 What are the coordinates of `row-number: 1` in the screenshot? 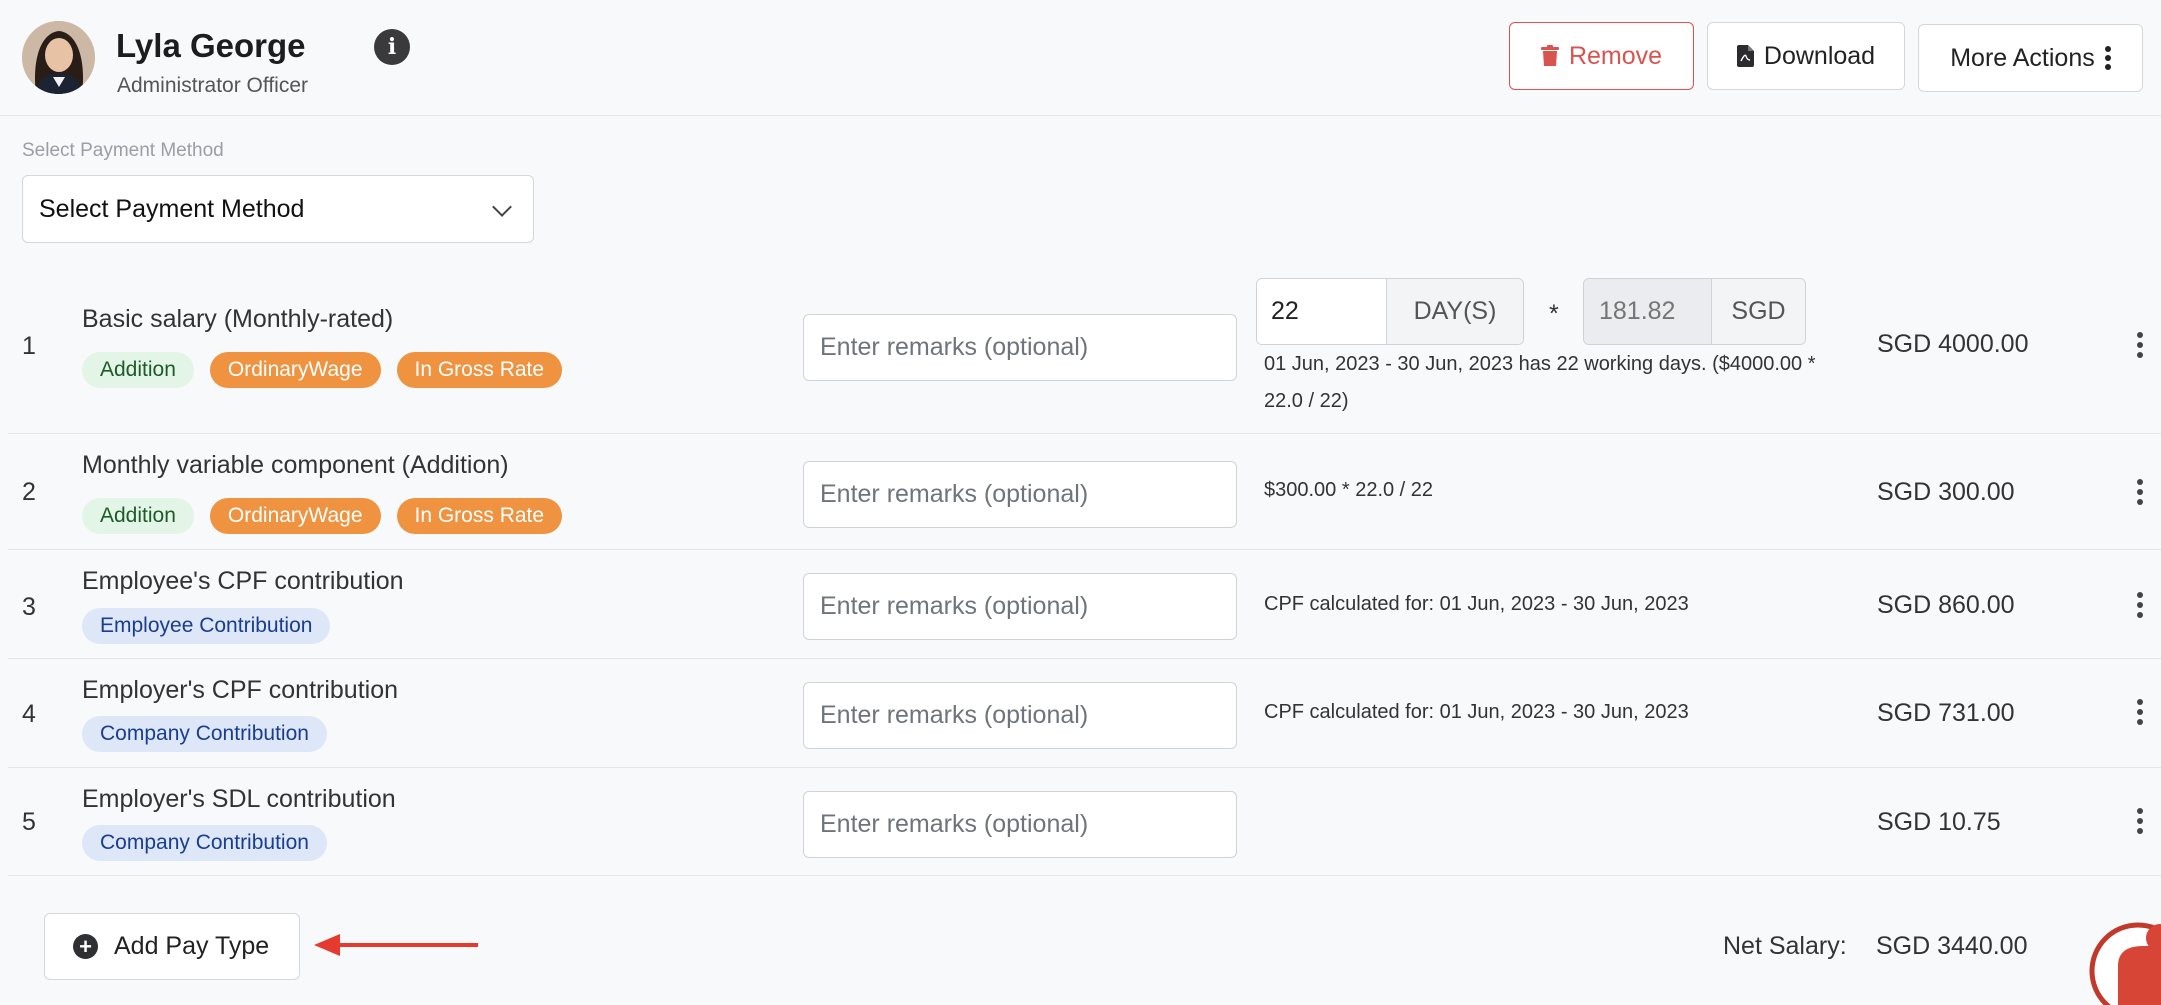 It's located at (29, 346).